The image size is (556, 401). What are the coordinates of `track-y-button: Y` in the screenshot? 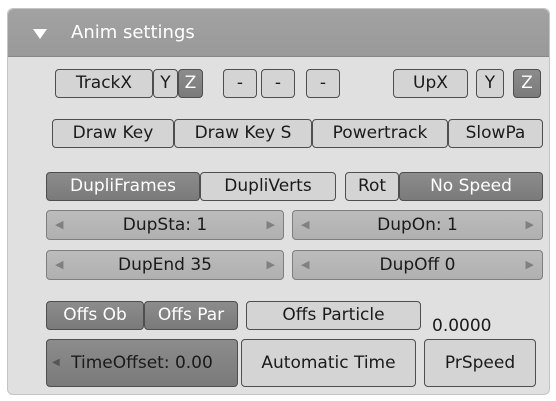 It's located at (165, 83).